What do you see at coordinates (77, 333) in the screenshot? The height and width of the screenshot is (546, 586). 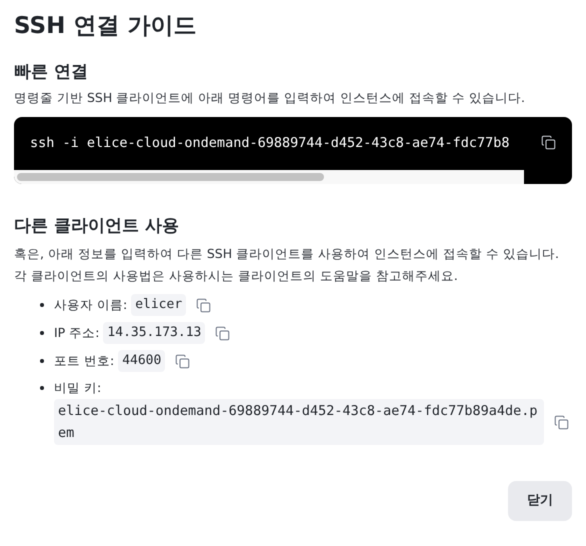 I see `field-label: IP 주소:` at bounding box center [77, 333].